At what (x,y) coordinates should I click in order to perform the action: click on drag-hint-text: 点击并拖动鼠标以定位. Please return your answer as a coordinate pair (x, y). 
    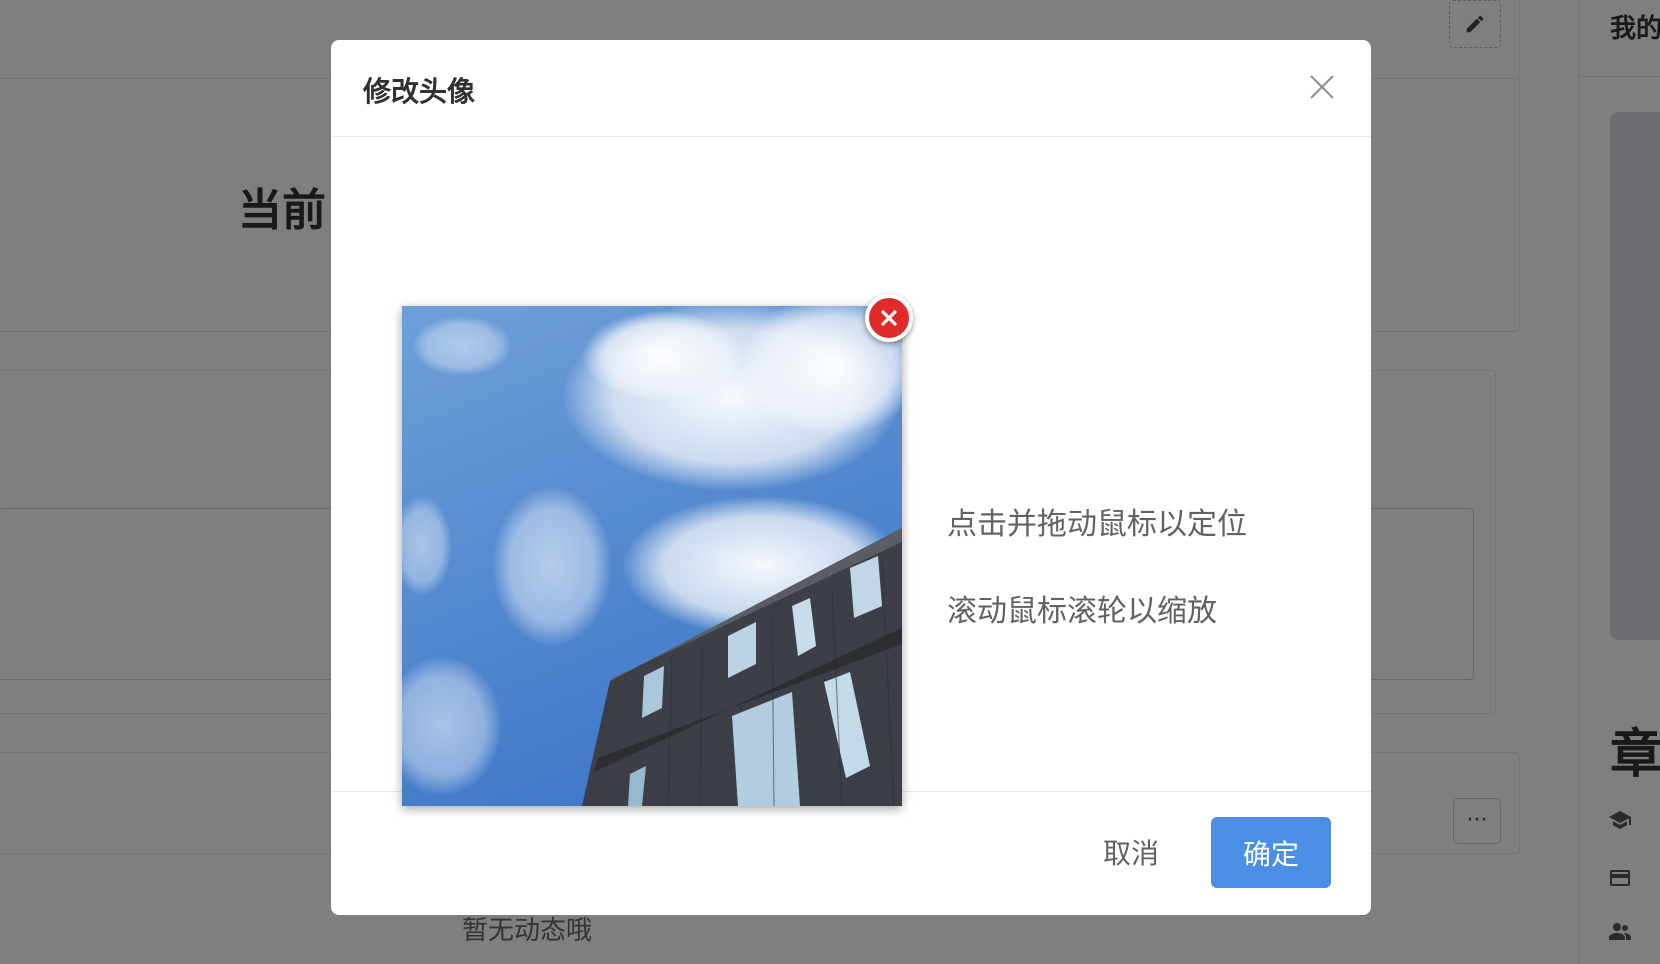
    Looking at the image, I should click on (1097, 524).